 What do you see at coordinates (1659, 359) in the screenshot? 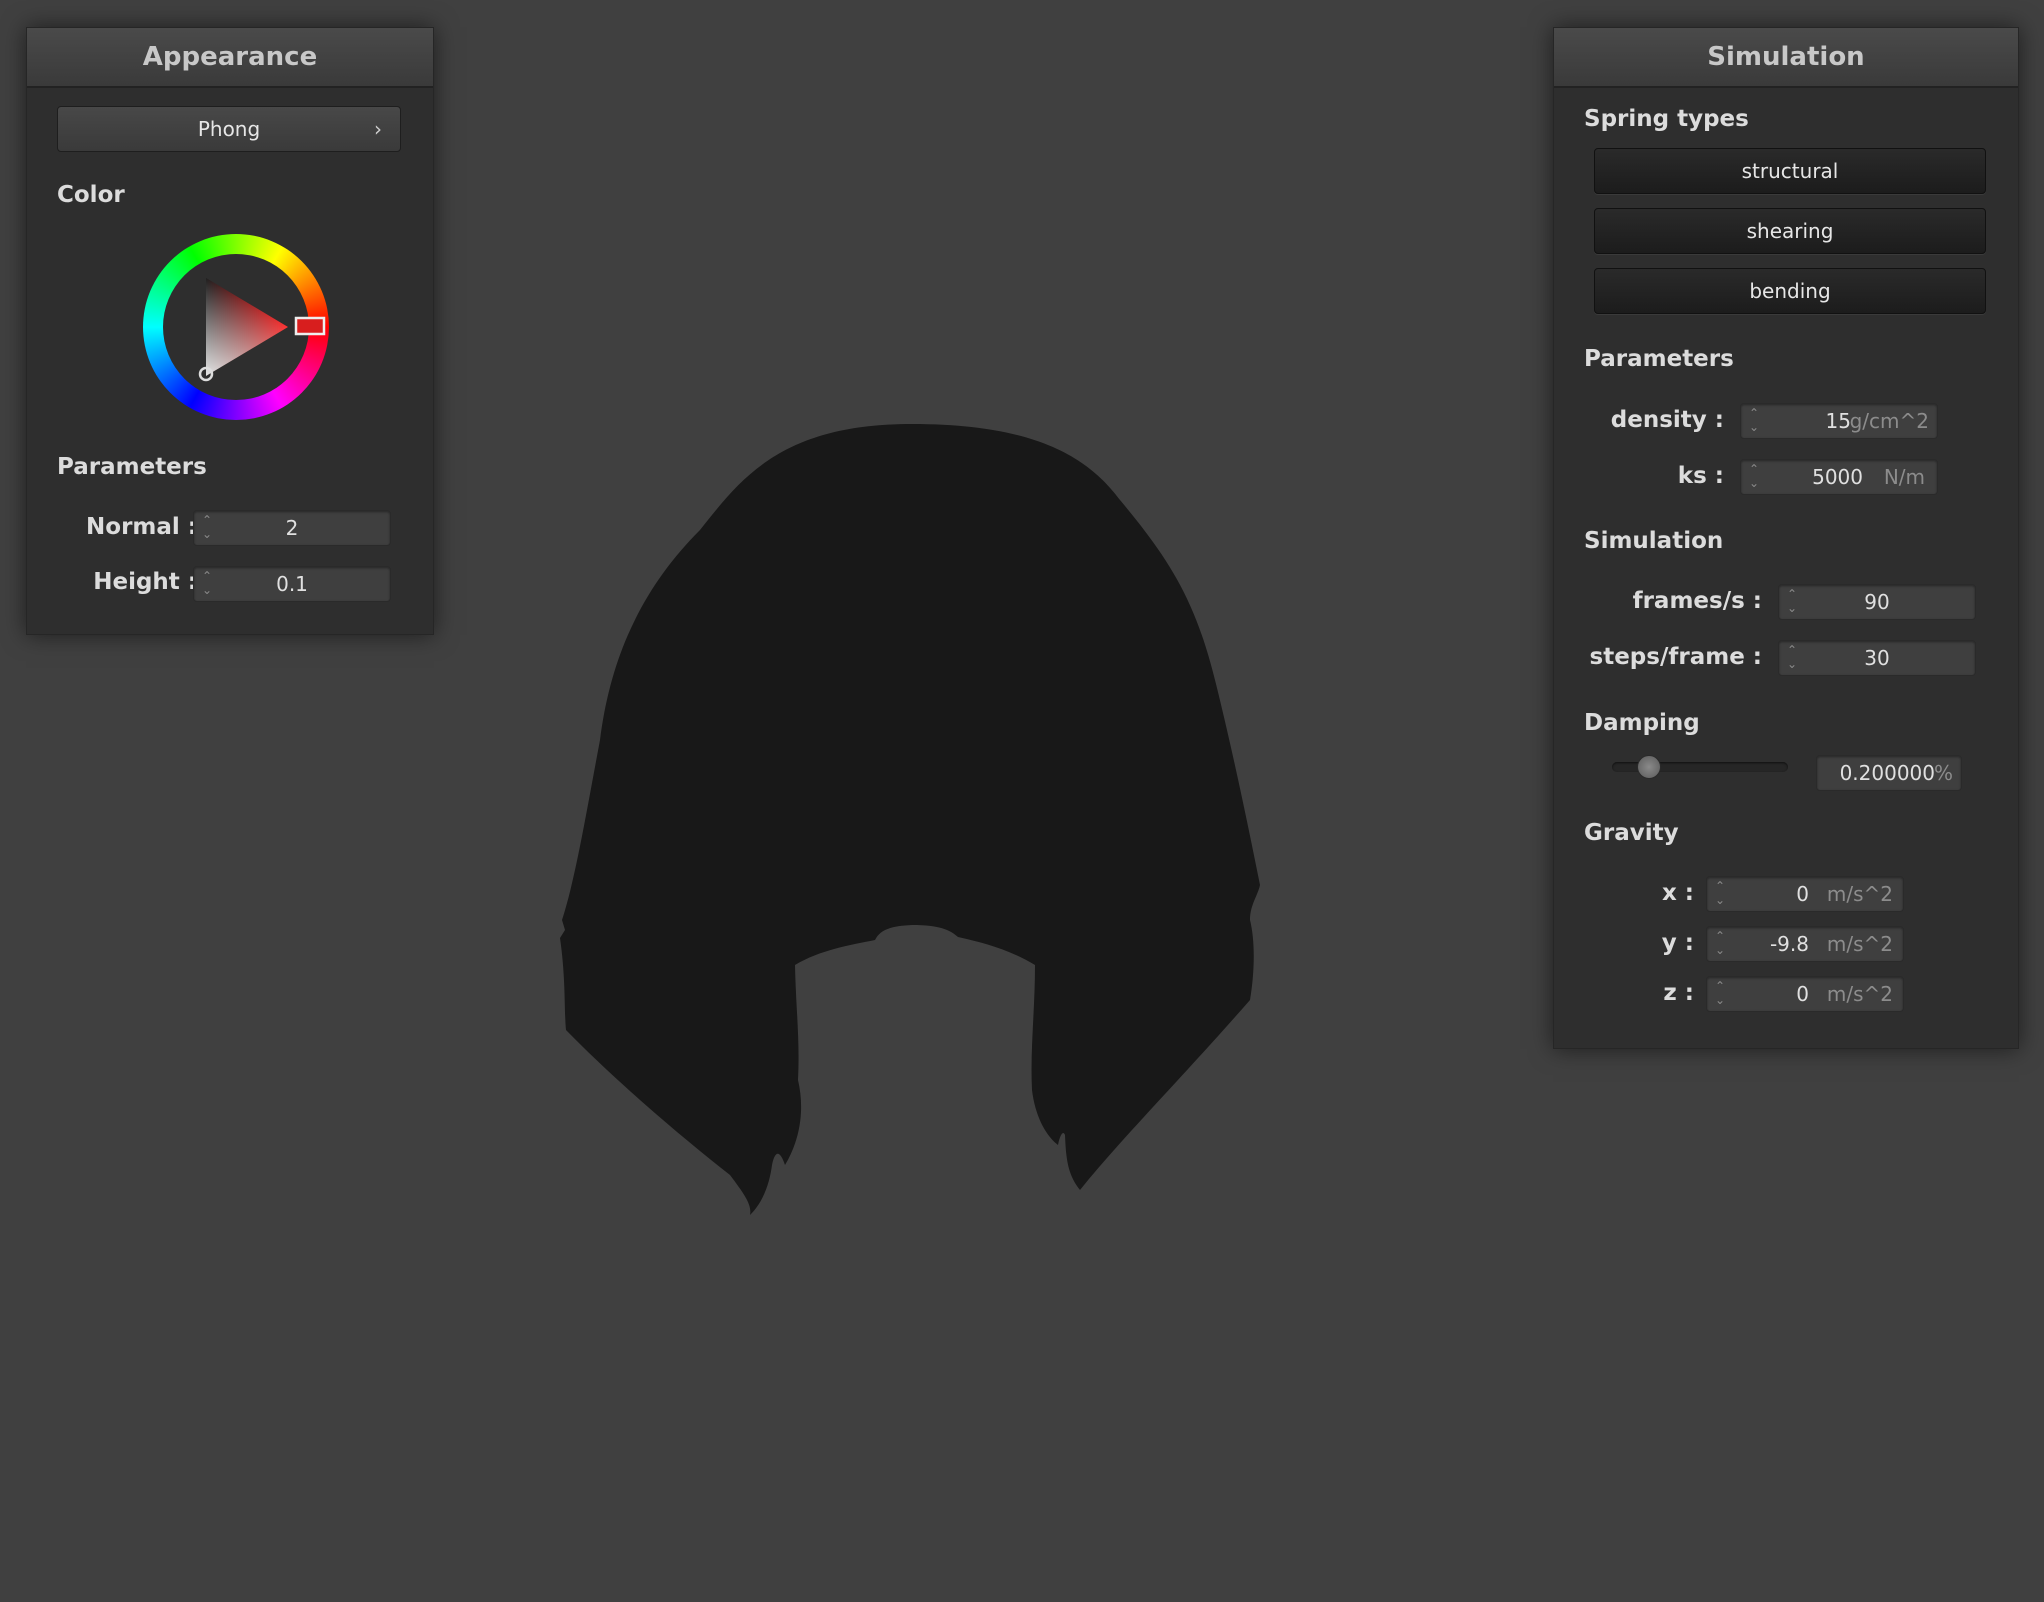
I see `sim-parameters-label: Parameters` at bounding box center [1659, 359].